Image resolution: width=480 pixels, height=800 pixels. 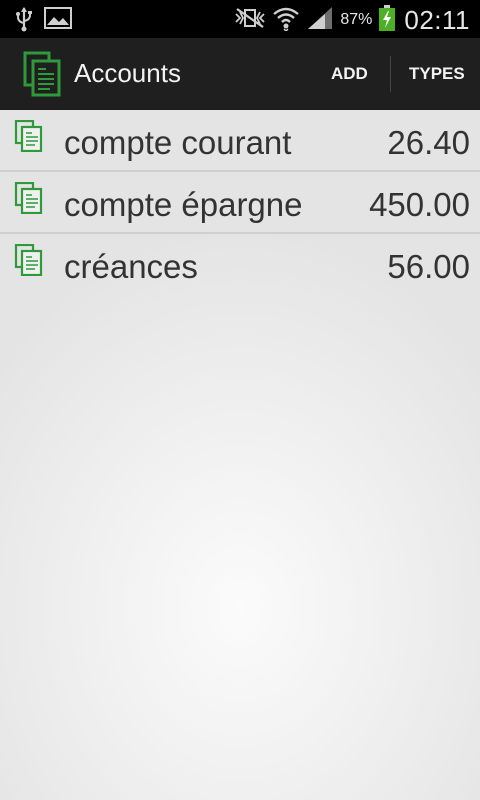 What do you see at coordinates (58, 21) in the screenshot?
I see `image-icon` at bounding box center [58, 21].